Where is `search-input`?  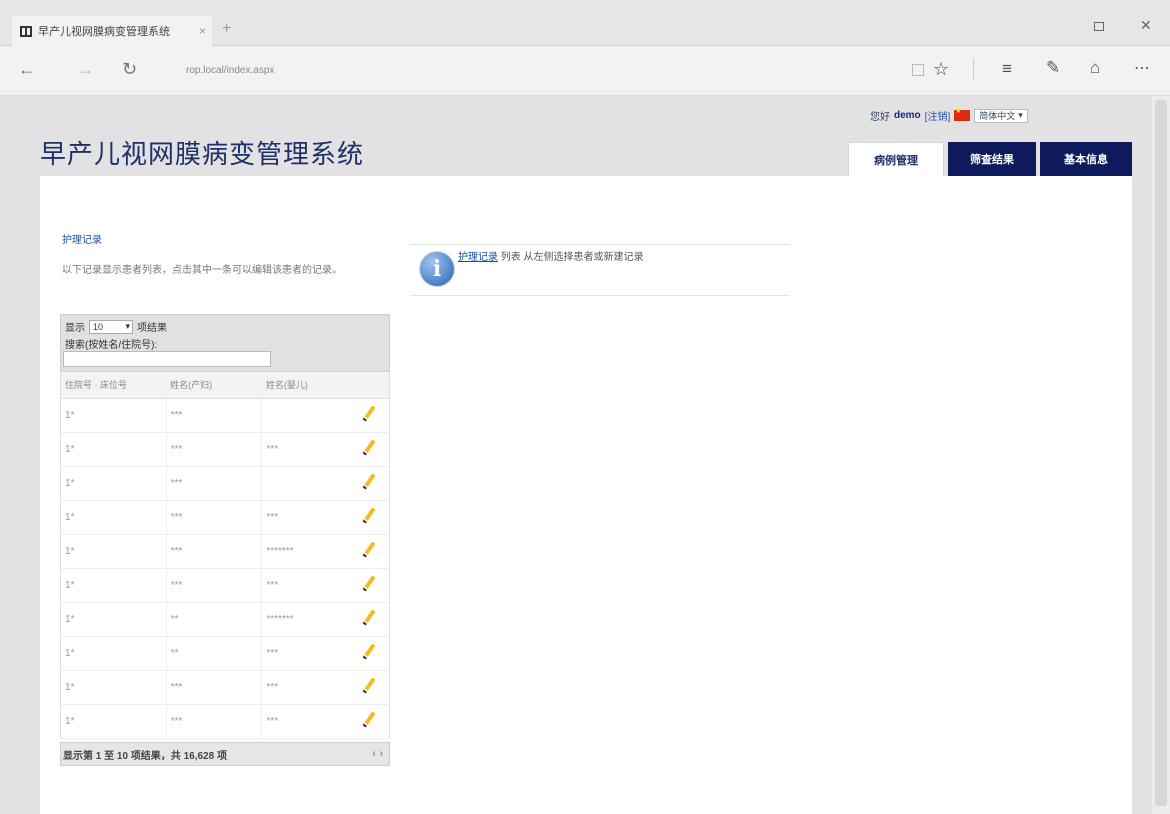 search-input is located at coordinates (167, 359).